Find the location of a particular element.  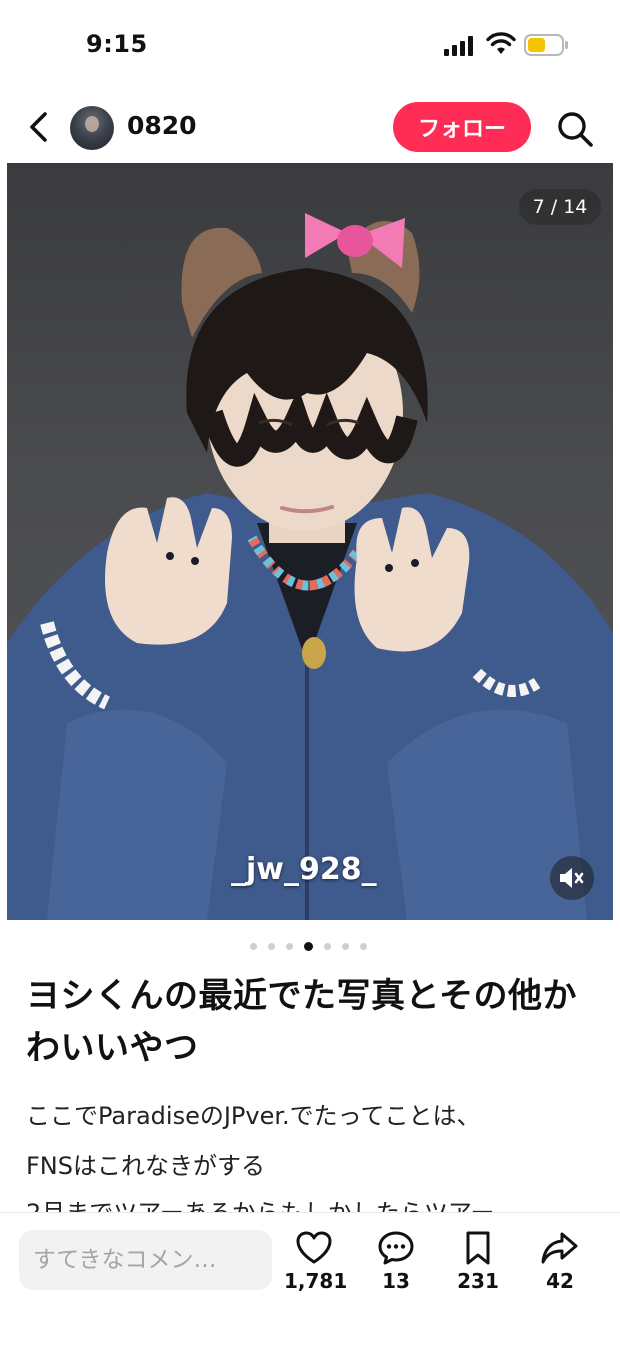

carousel-dot-active is located at coordinates (308, 946).